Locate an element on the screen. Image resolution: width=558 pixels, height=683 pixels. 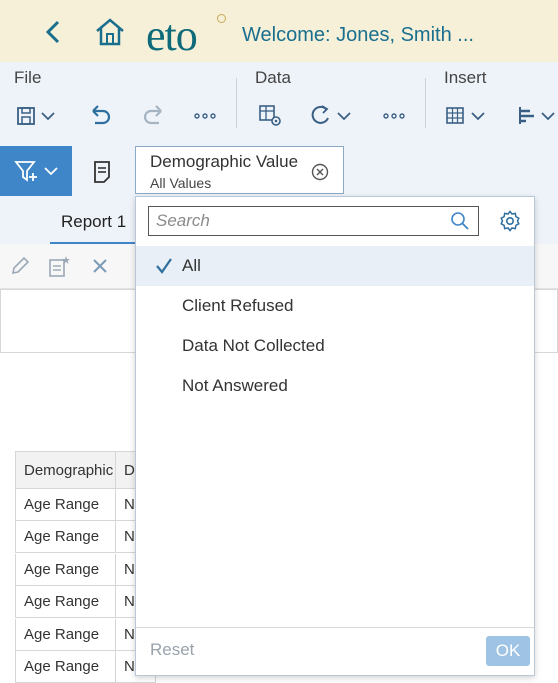
home-icon is located at coordinates (110, 32).